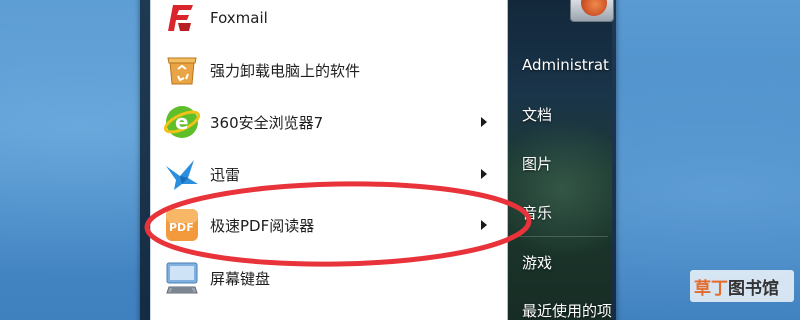  Describe the element at coordinates (225, 174) in the screenshot. I see `program-label: 迅雷` at that location.